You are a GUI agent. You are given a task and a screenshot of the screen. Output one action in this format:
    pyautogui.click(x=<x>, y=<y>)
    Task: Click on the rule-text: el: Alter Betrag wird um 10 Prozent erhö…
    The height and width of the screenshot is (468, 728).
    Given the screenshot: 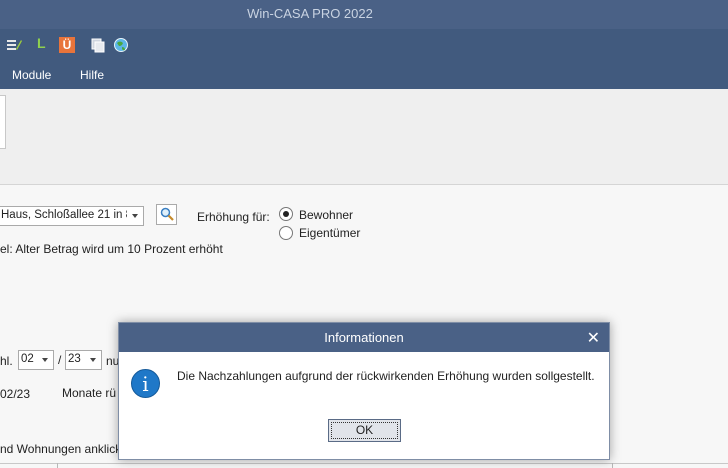 What is the action you would take?
    pyautogui.click(x=111, y=249)
    